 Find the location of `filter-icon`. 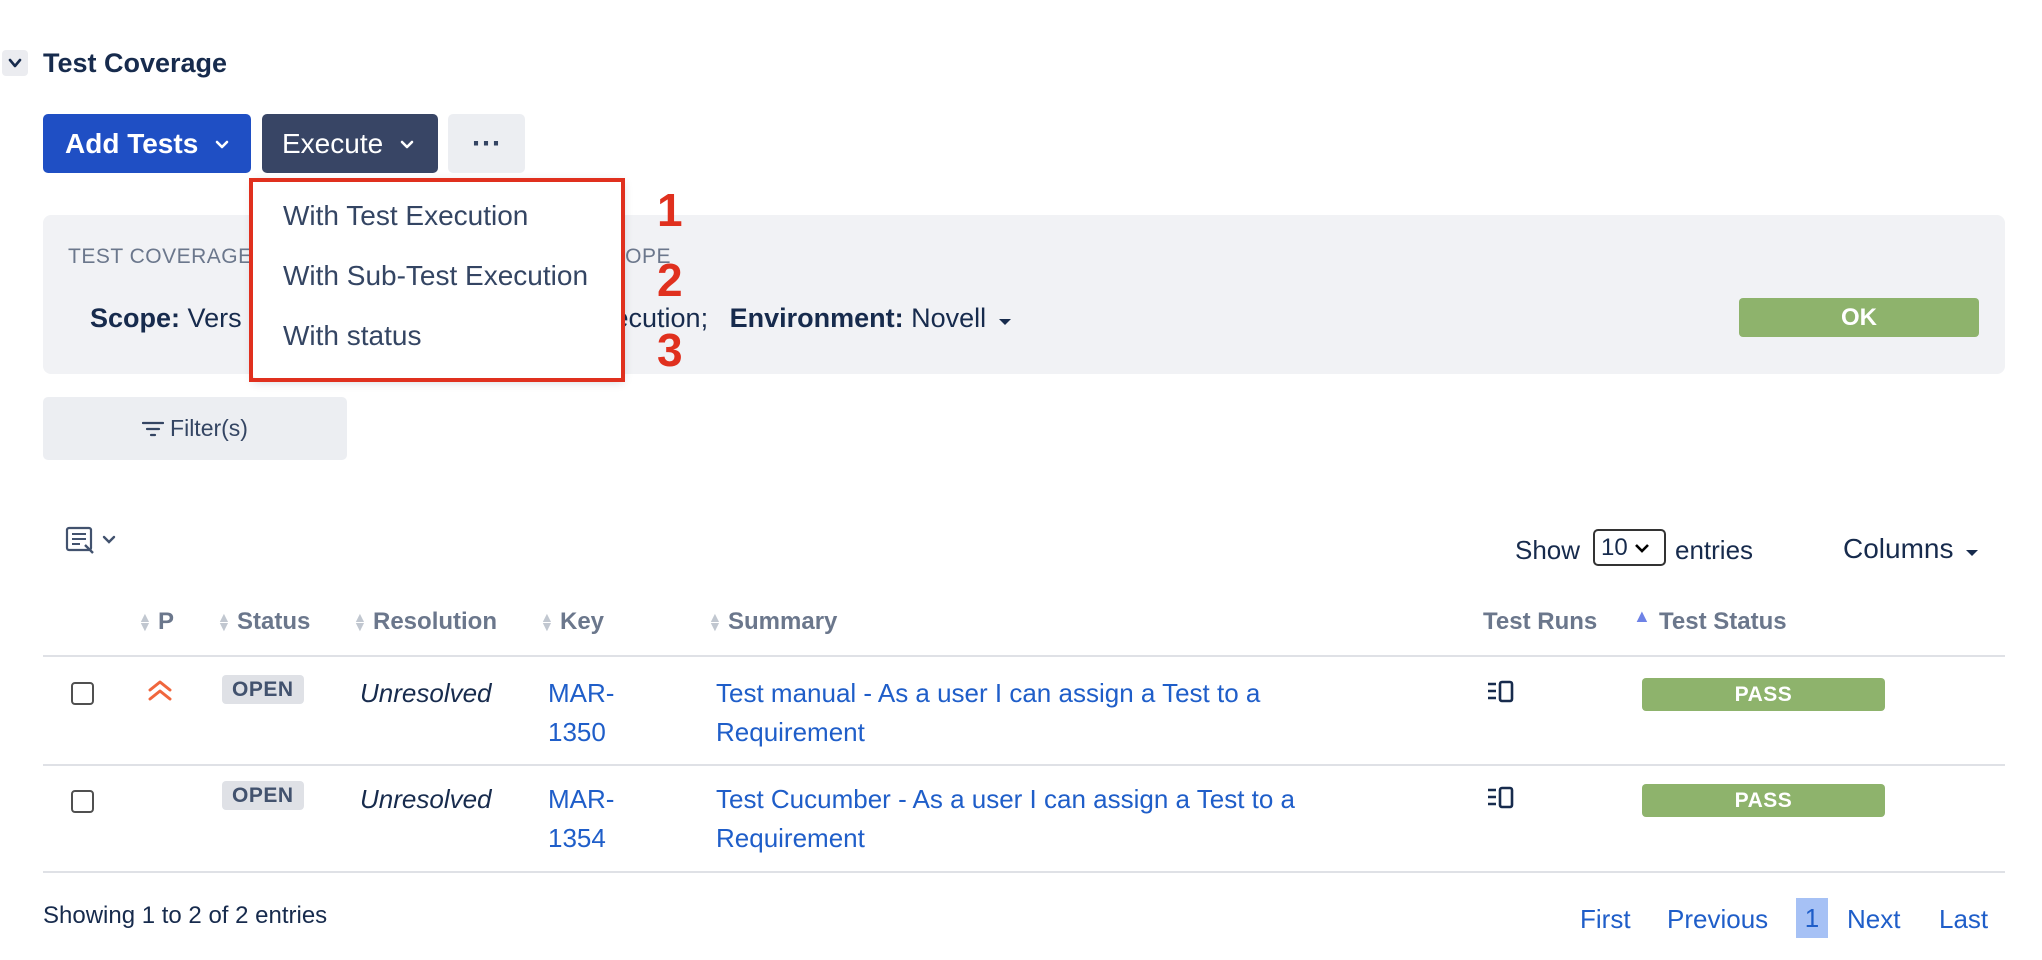

filter-icon is located at coordinates (153, 428).